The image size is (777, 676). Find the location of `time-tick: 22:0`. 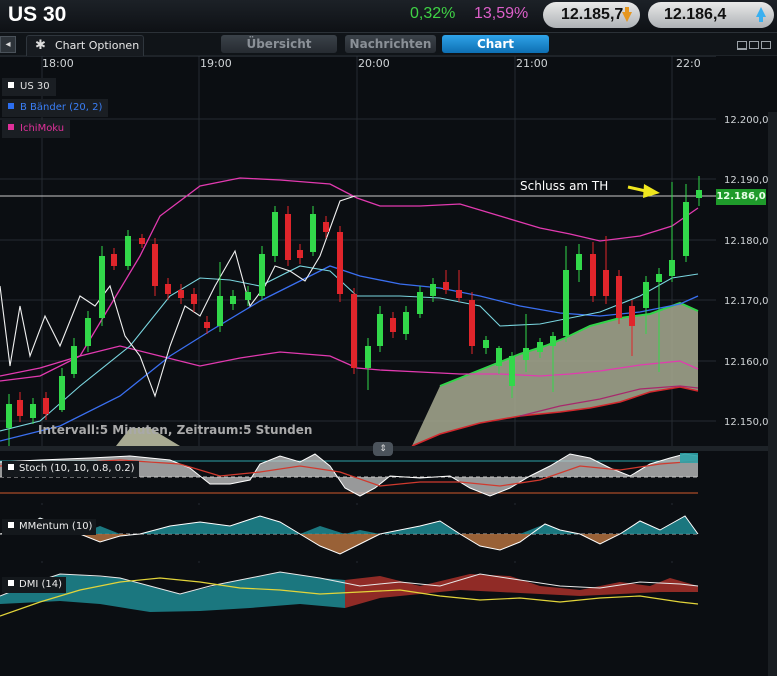

time-tick: 22:0 is located at coordinates (688, 63).